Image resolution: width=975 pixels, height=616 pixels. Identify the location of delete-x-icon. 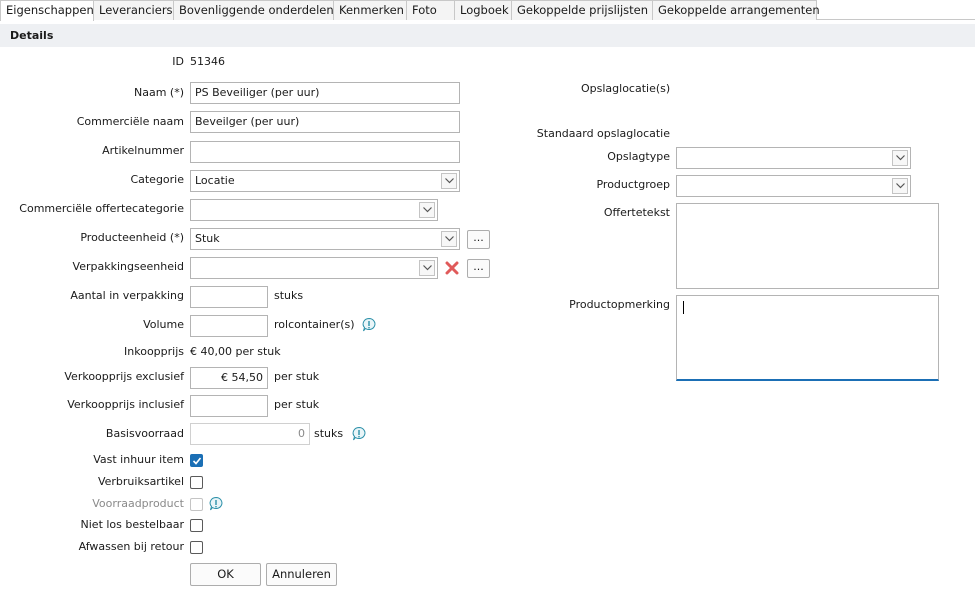
(452, 268).